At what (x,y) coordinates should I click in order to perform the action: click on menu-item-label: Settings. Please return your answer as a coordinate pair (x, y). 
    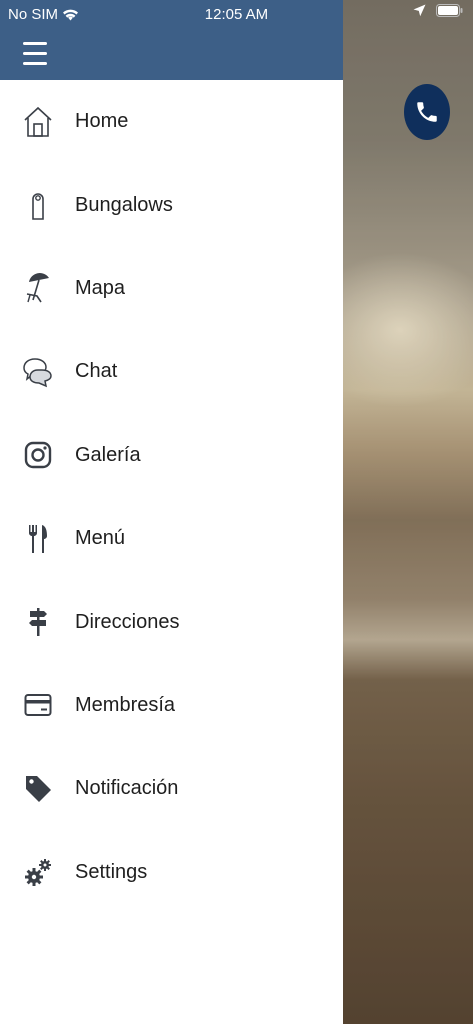
    Looking at the image, I should click on (111, 871).